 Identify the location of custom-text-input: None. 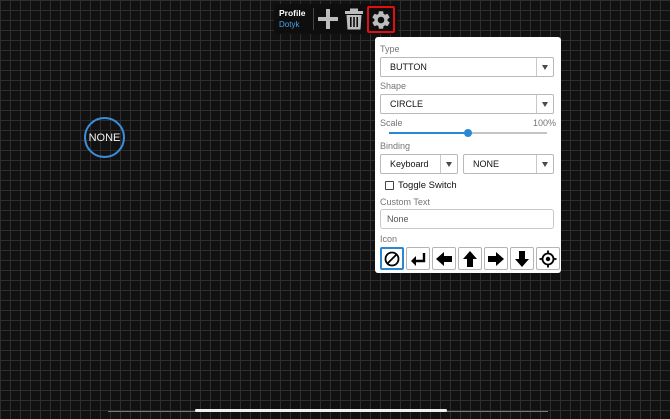
(467, 219).